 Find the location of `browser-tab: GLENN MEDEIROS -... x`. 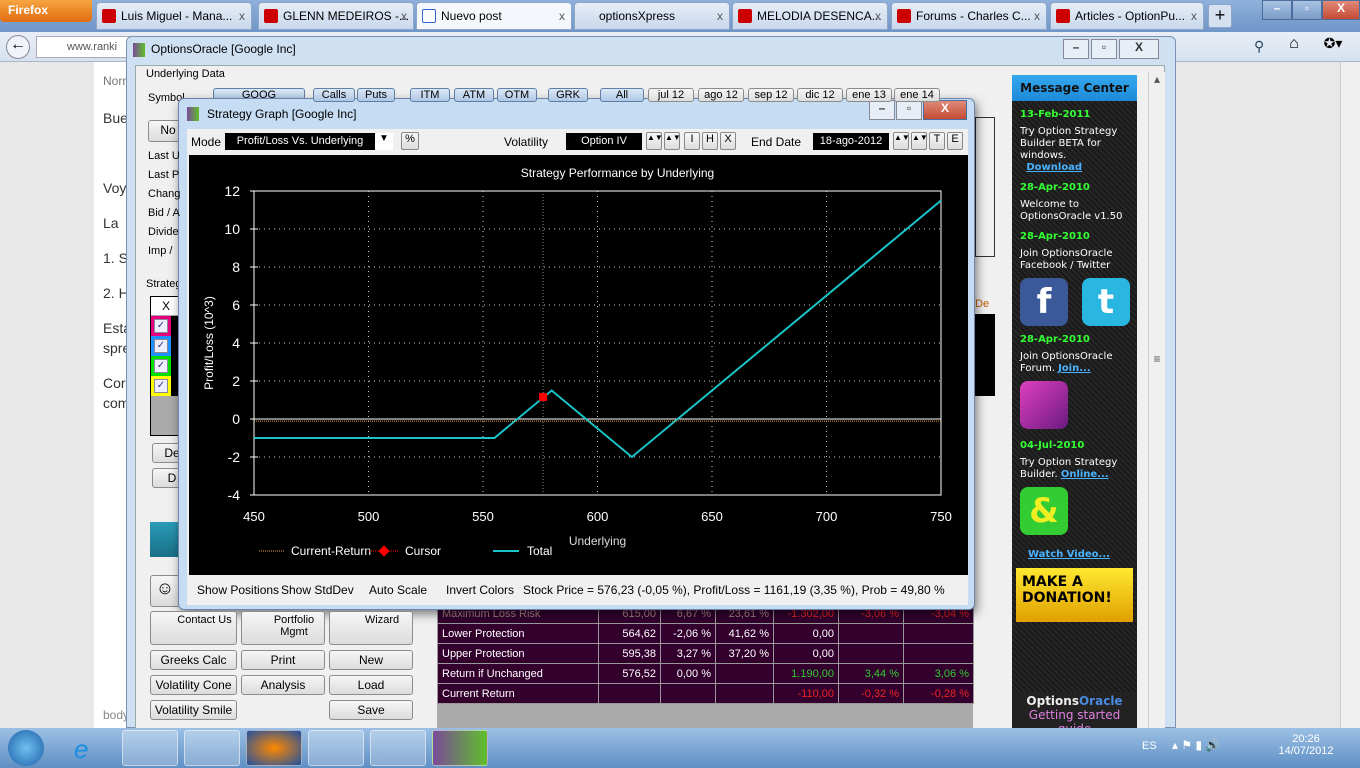

browser-tab: GLENN MEDEIROS -... x is located at coordinates (336, 16).